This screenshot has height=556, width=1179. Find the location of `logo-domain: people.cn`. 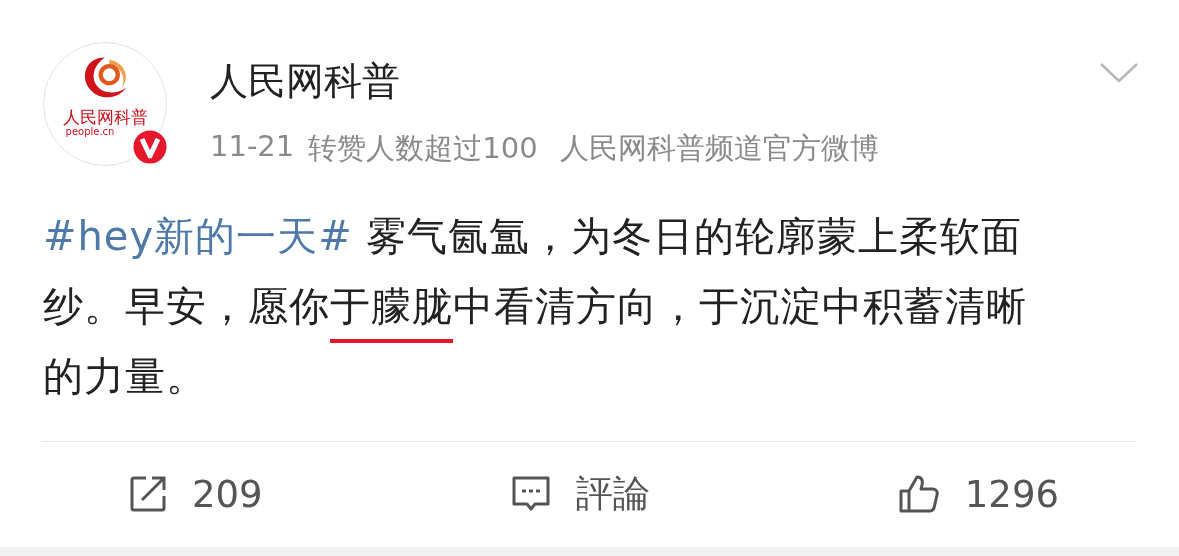

logo-domain: people.cn is located at coordinates (90, 132).